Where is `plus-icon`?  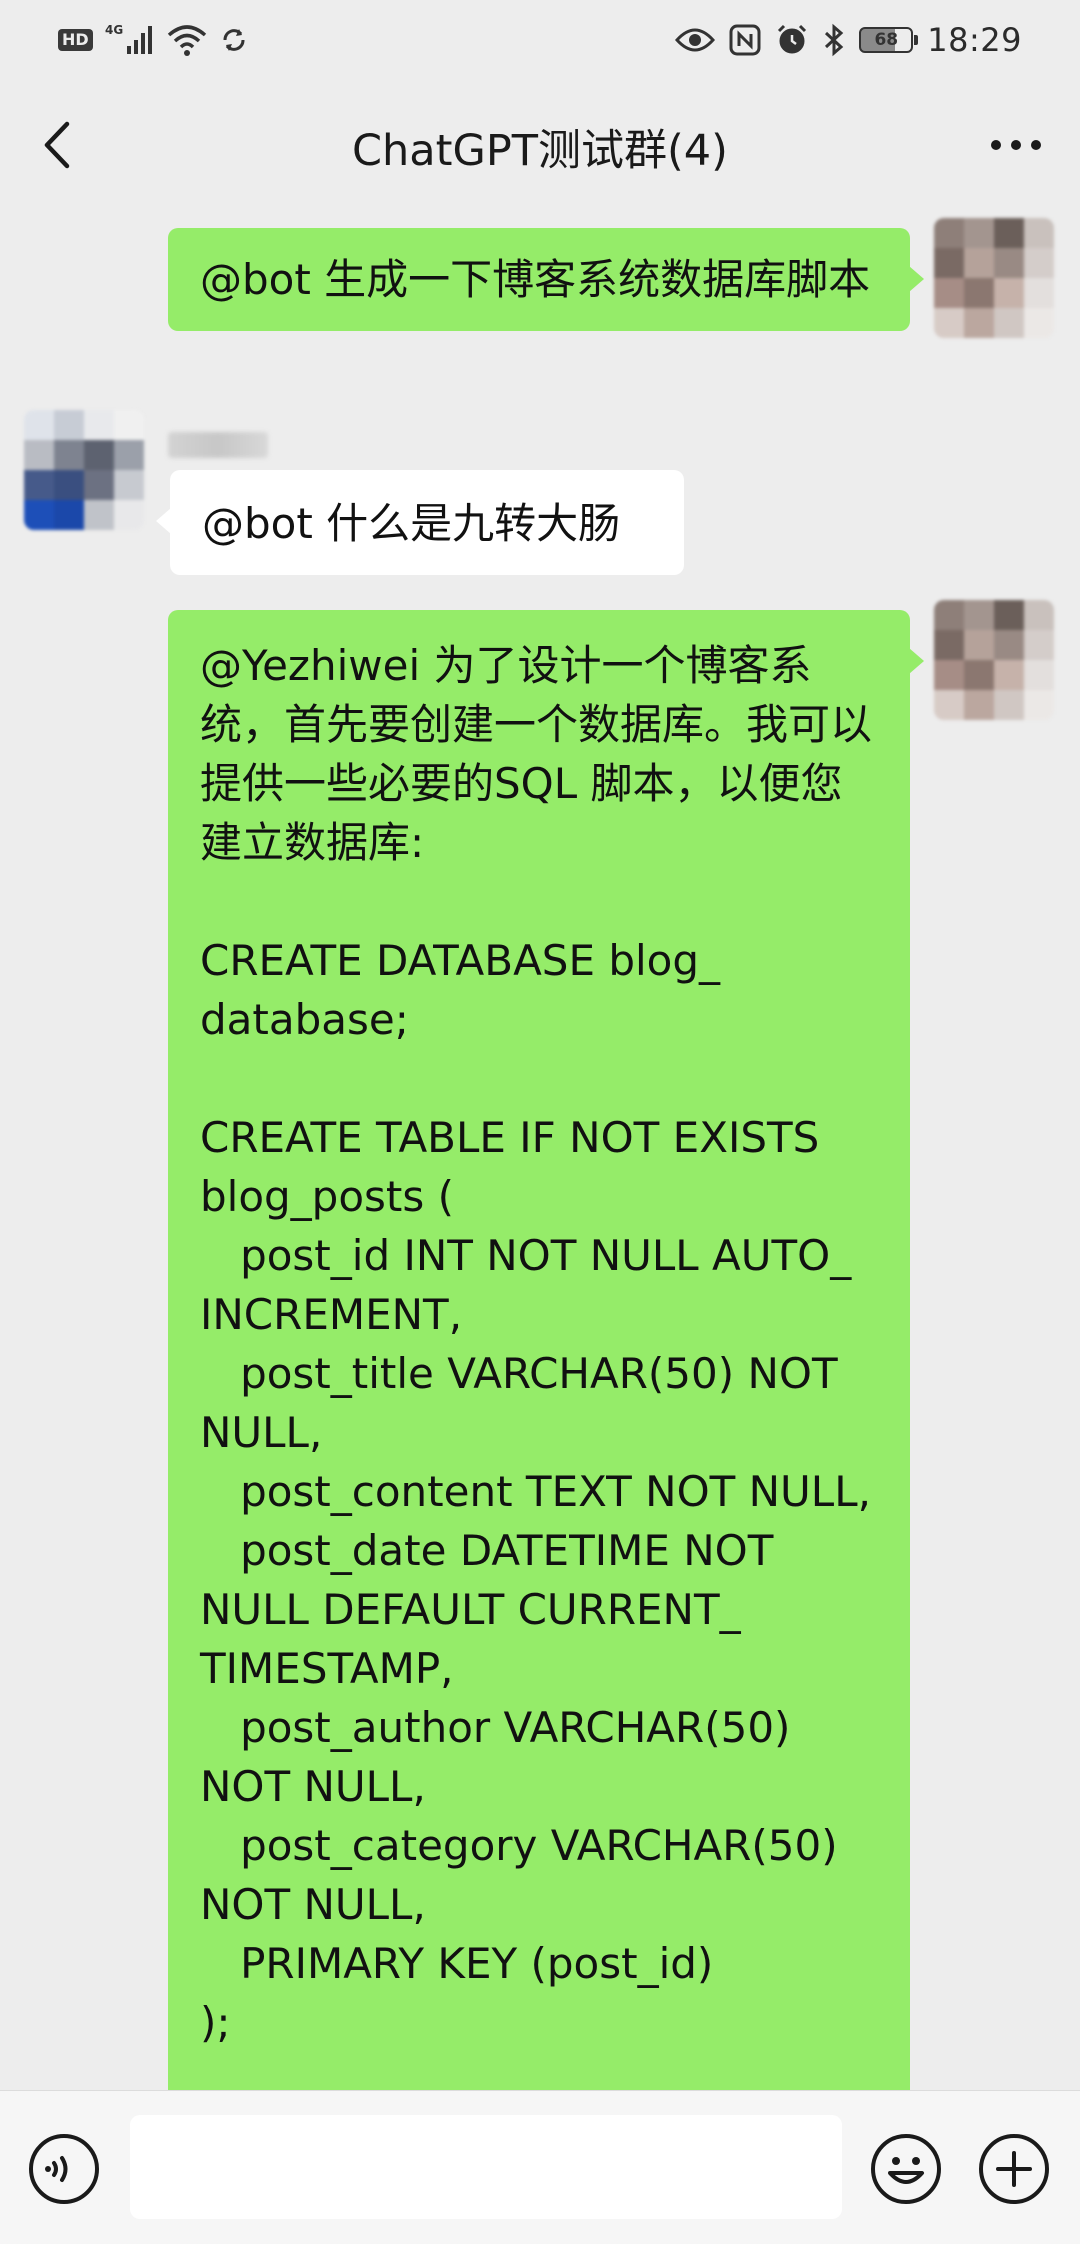 plus-icon is located at coordinates (1014, 2169).